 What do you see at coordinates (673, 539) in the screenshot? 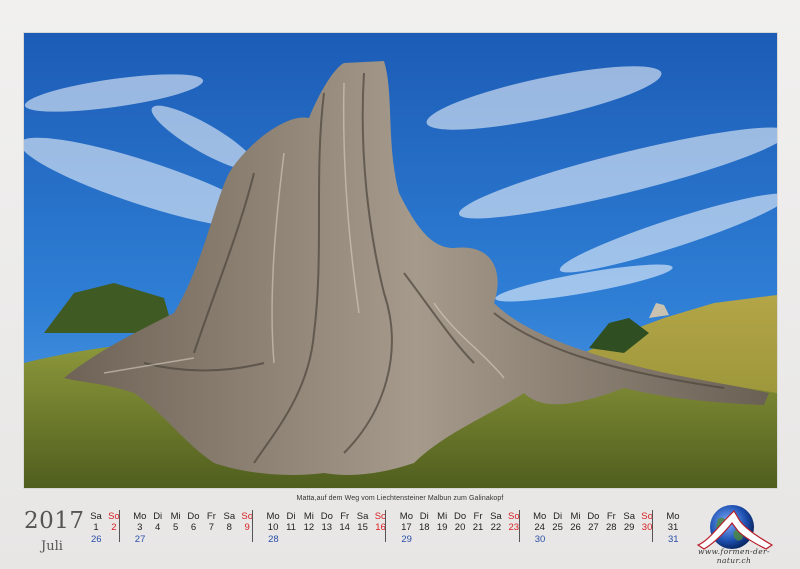
I see `week-number: 31` at bounding box center [673, 539].